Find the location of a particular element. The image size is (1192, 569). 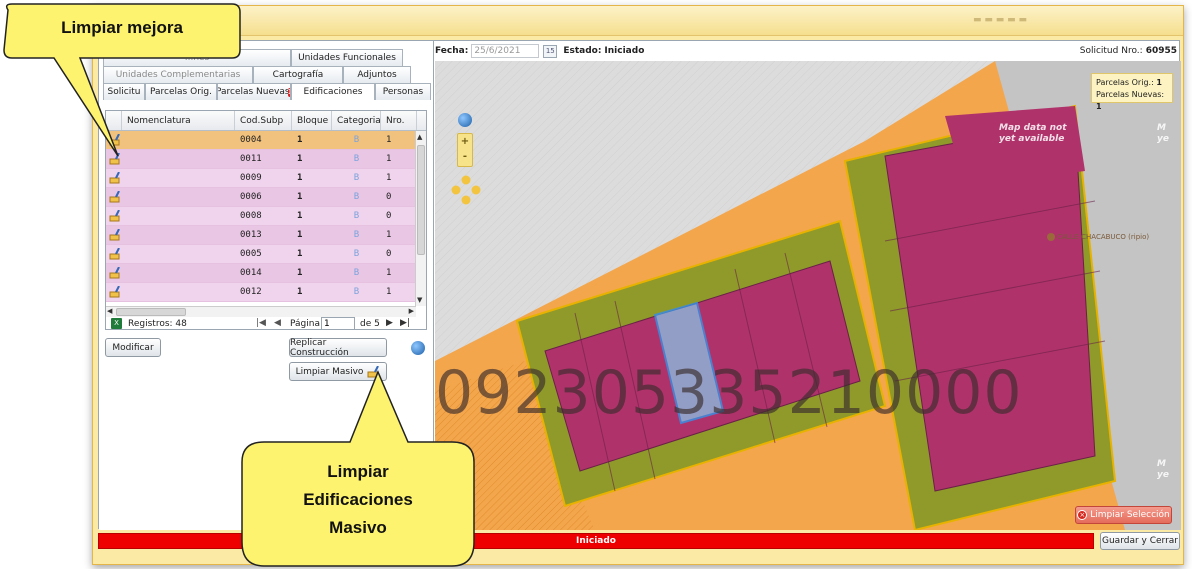

table-row: 0006 1 B 0 is located at coordinates (262, 197).